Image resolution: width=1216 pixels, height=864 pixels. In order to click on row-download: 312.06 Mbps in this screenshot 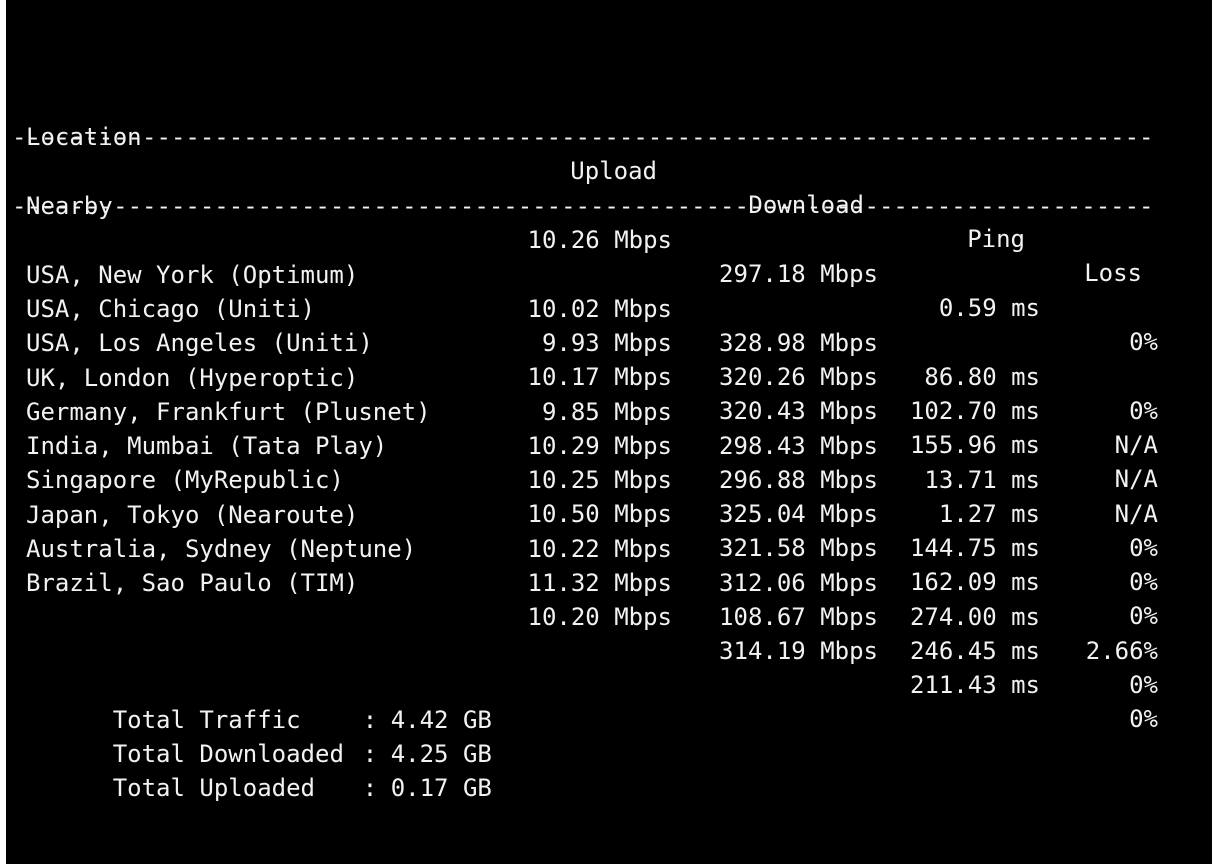, I will do `click(798, 583)`.